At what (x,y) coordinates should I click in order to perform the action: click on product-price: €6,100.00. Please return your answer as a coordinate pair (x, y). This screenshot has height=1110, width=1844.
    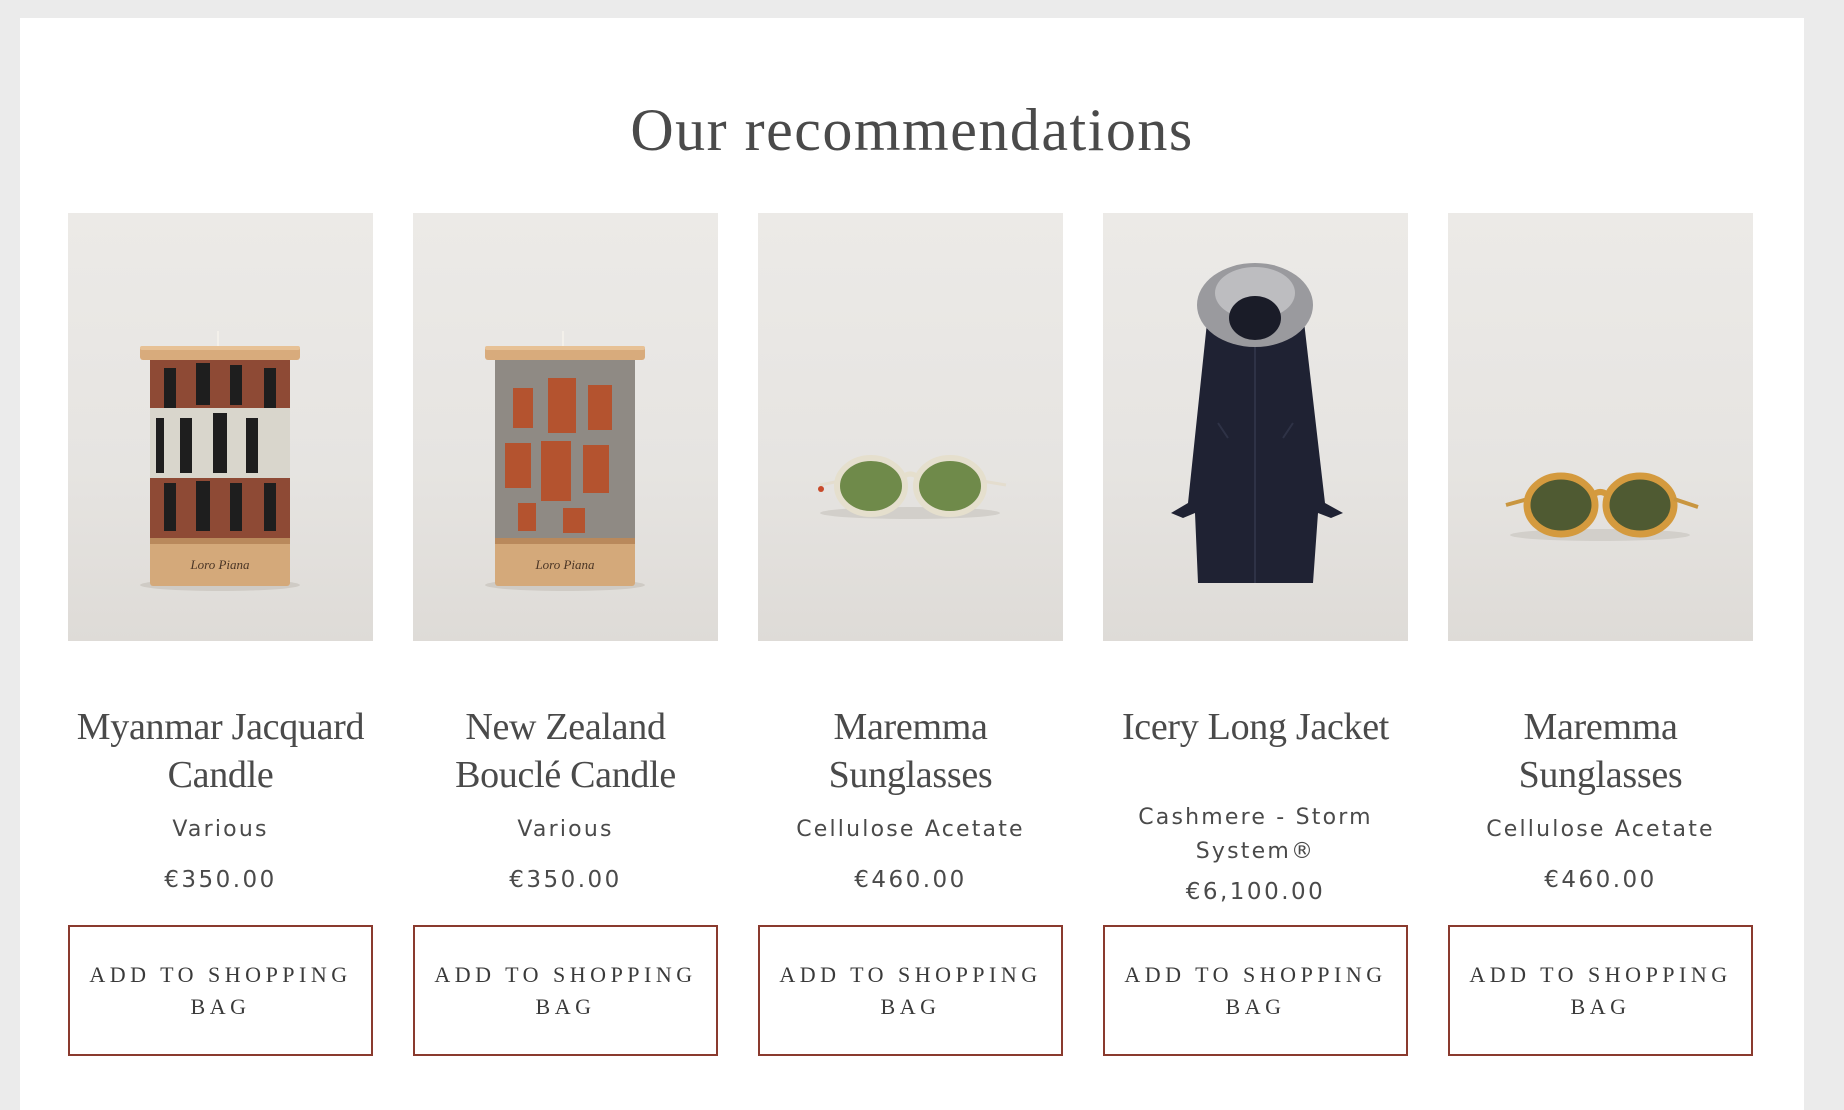
    Looking at the image, I should click on (1255, 892).